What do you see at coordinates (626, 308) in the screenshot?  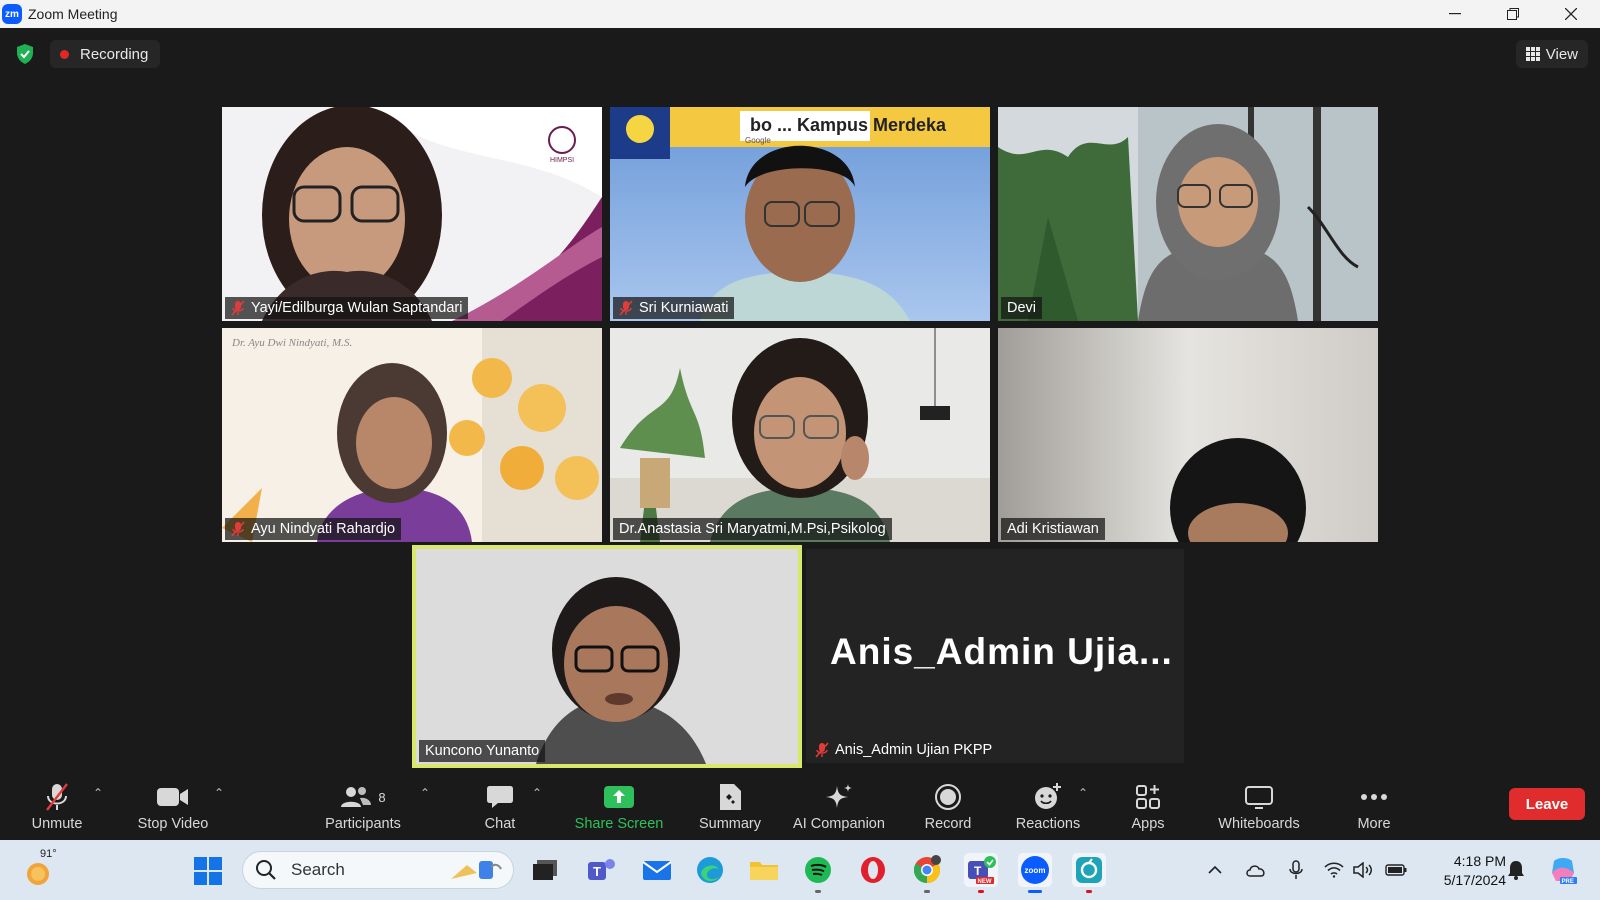 I see `mic-muted-icon` at bounding box center [626, 308].